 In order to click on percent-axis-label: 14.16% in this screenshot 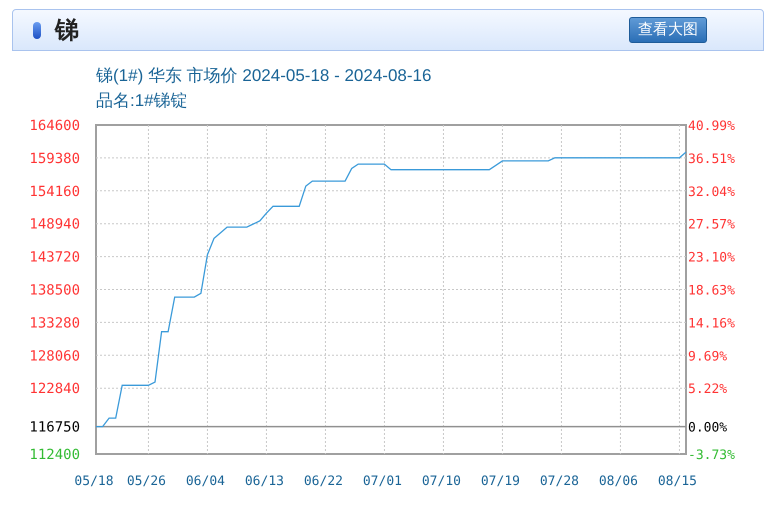, I will do `click(711, 324)`.